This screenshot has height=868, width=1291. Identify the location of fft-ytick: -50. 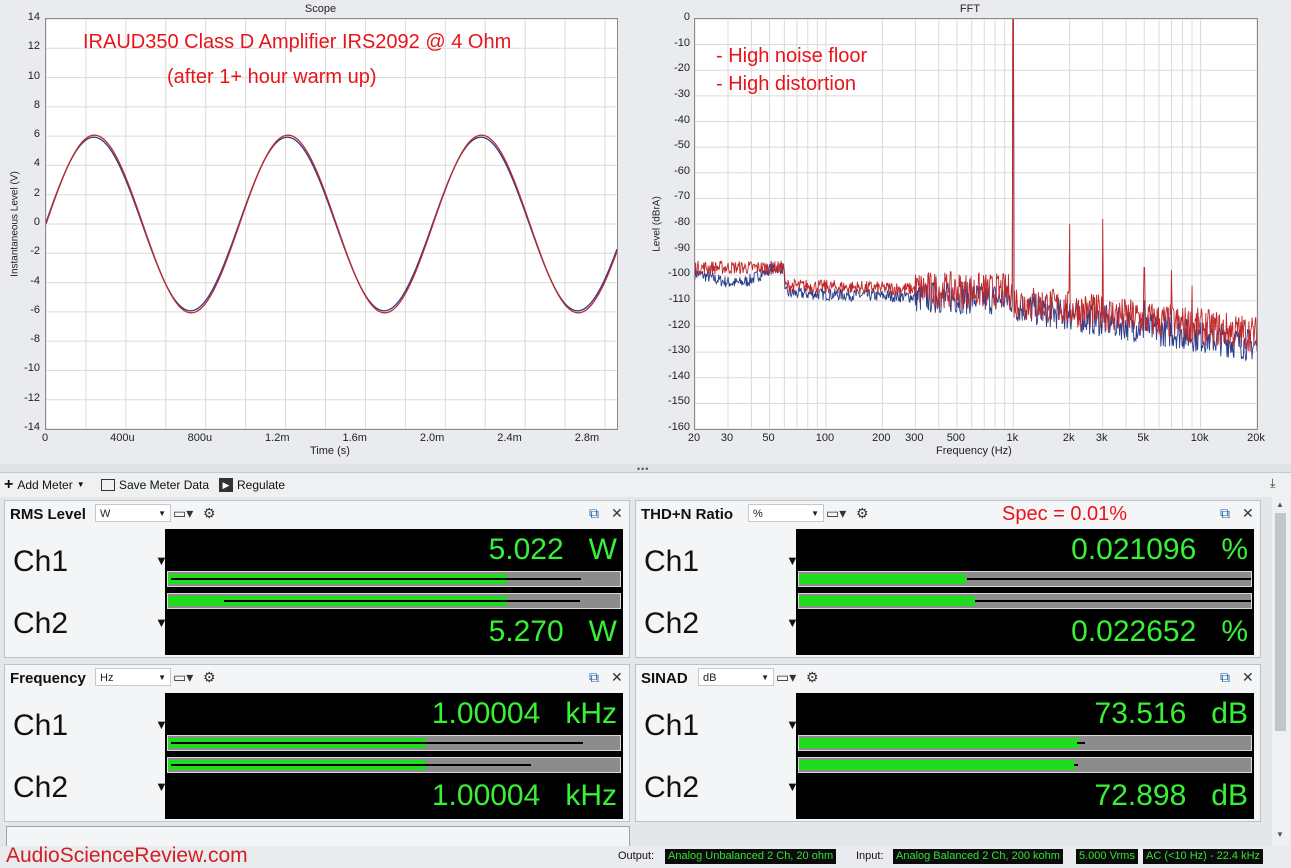
(682, 145).